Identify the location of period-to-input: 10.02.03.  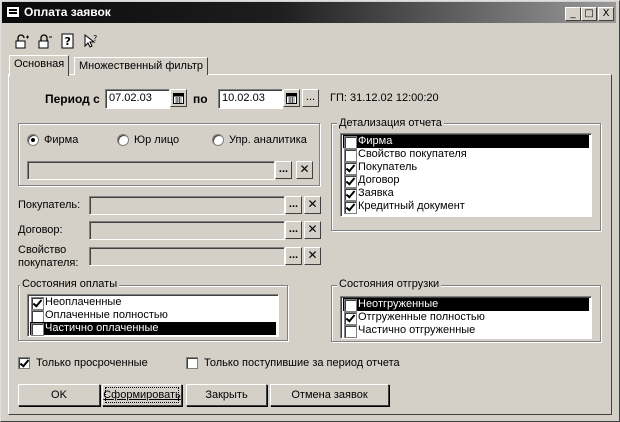
(250, 99).